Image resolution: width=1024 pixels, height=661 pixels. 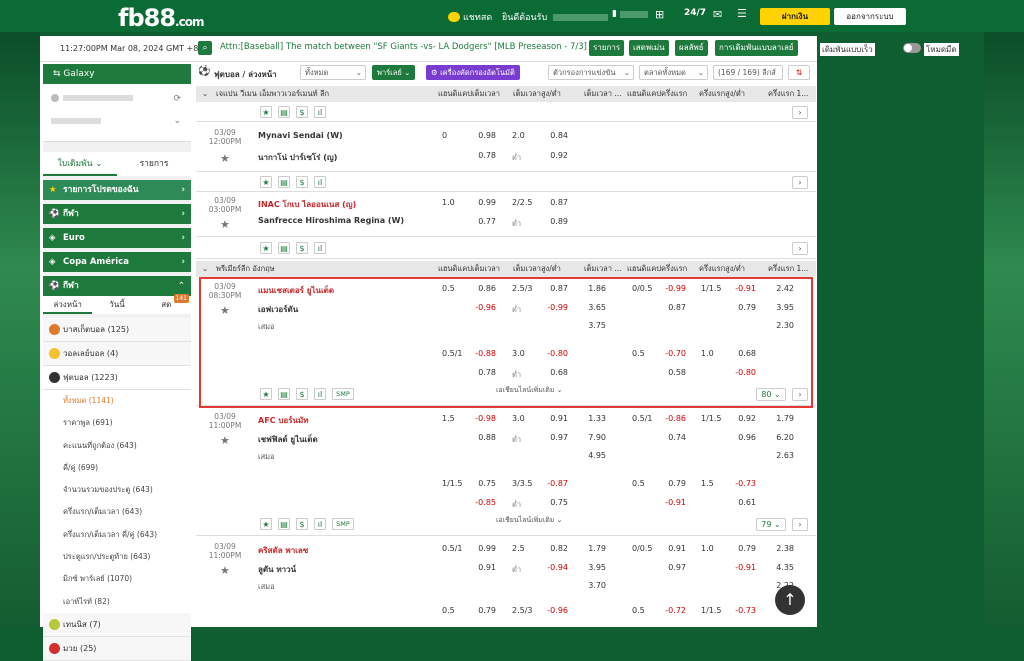 I want to click on odds: 6.20, so click(x=779, y=437).